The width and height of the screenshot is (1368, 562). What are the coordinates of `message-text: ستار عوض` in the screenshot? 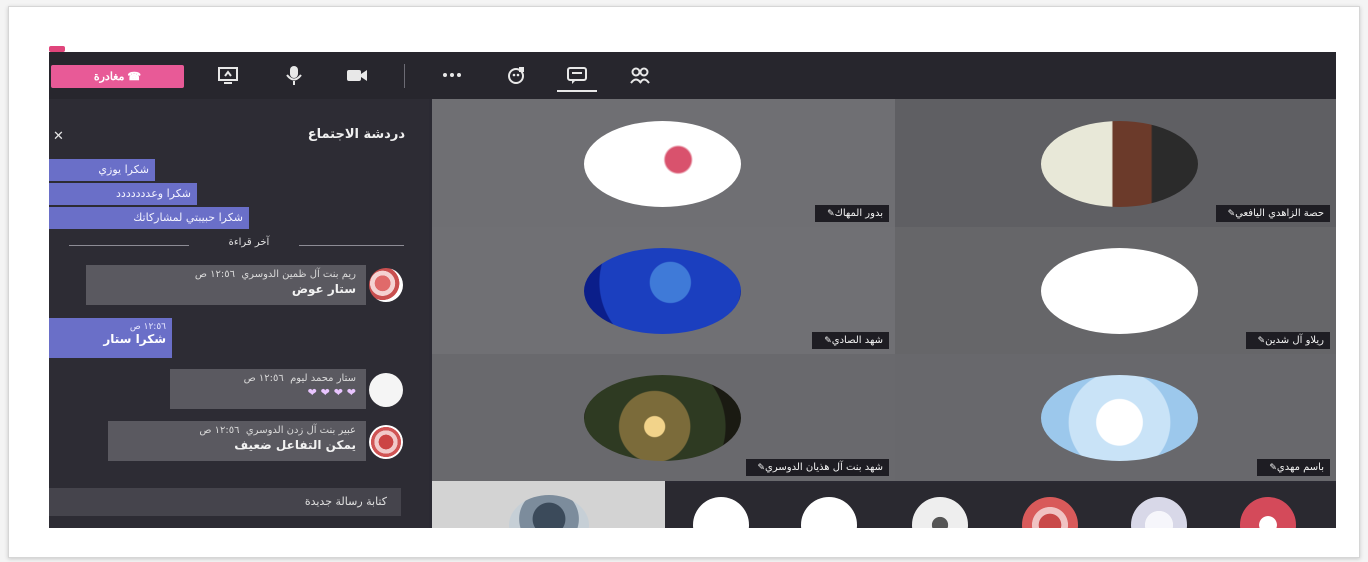 It's located at (323, 289).